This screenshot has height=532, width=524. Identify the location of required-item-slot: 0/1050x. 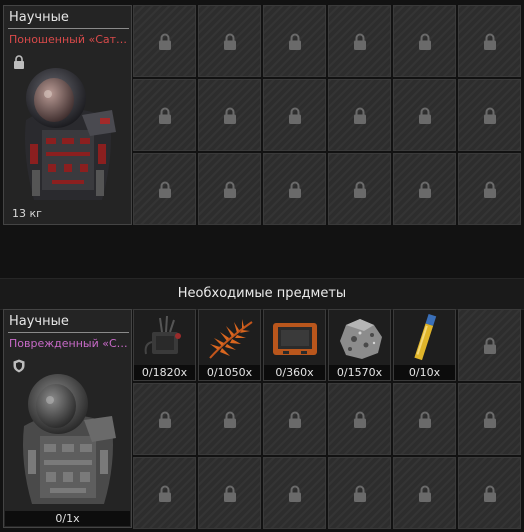
(229, 345).